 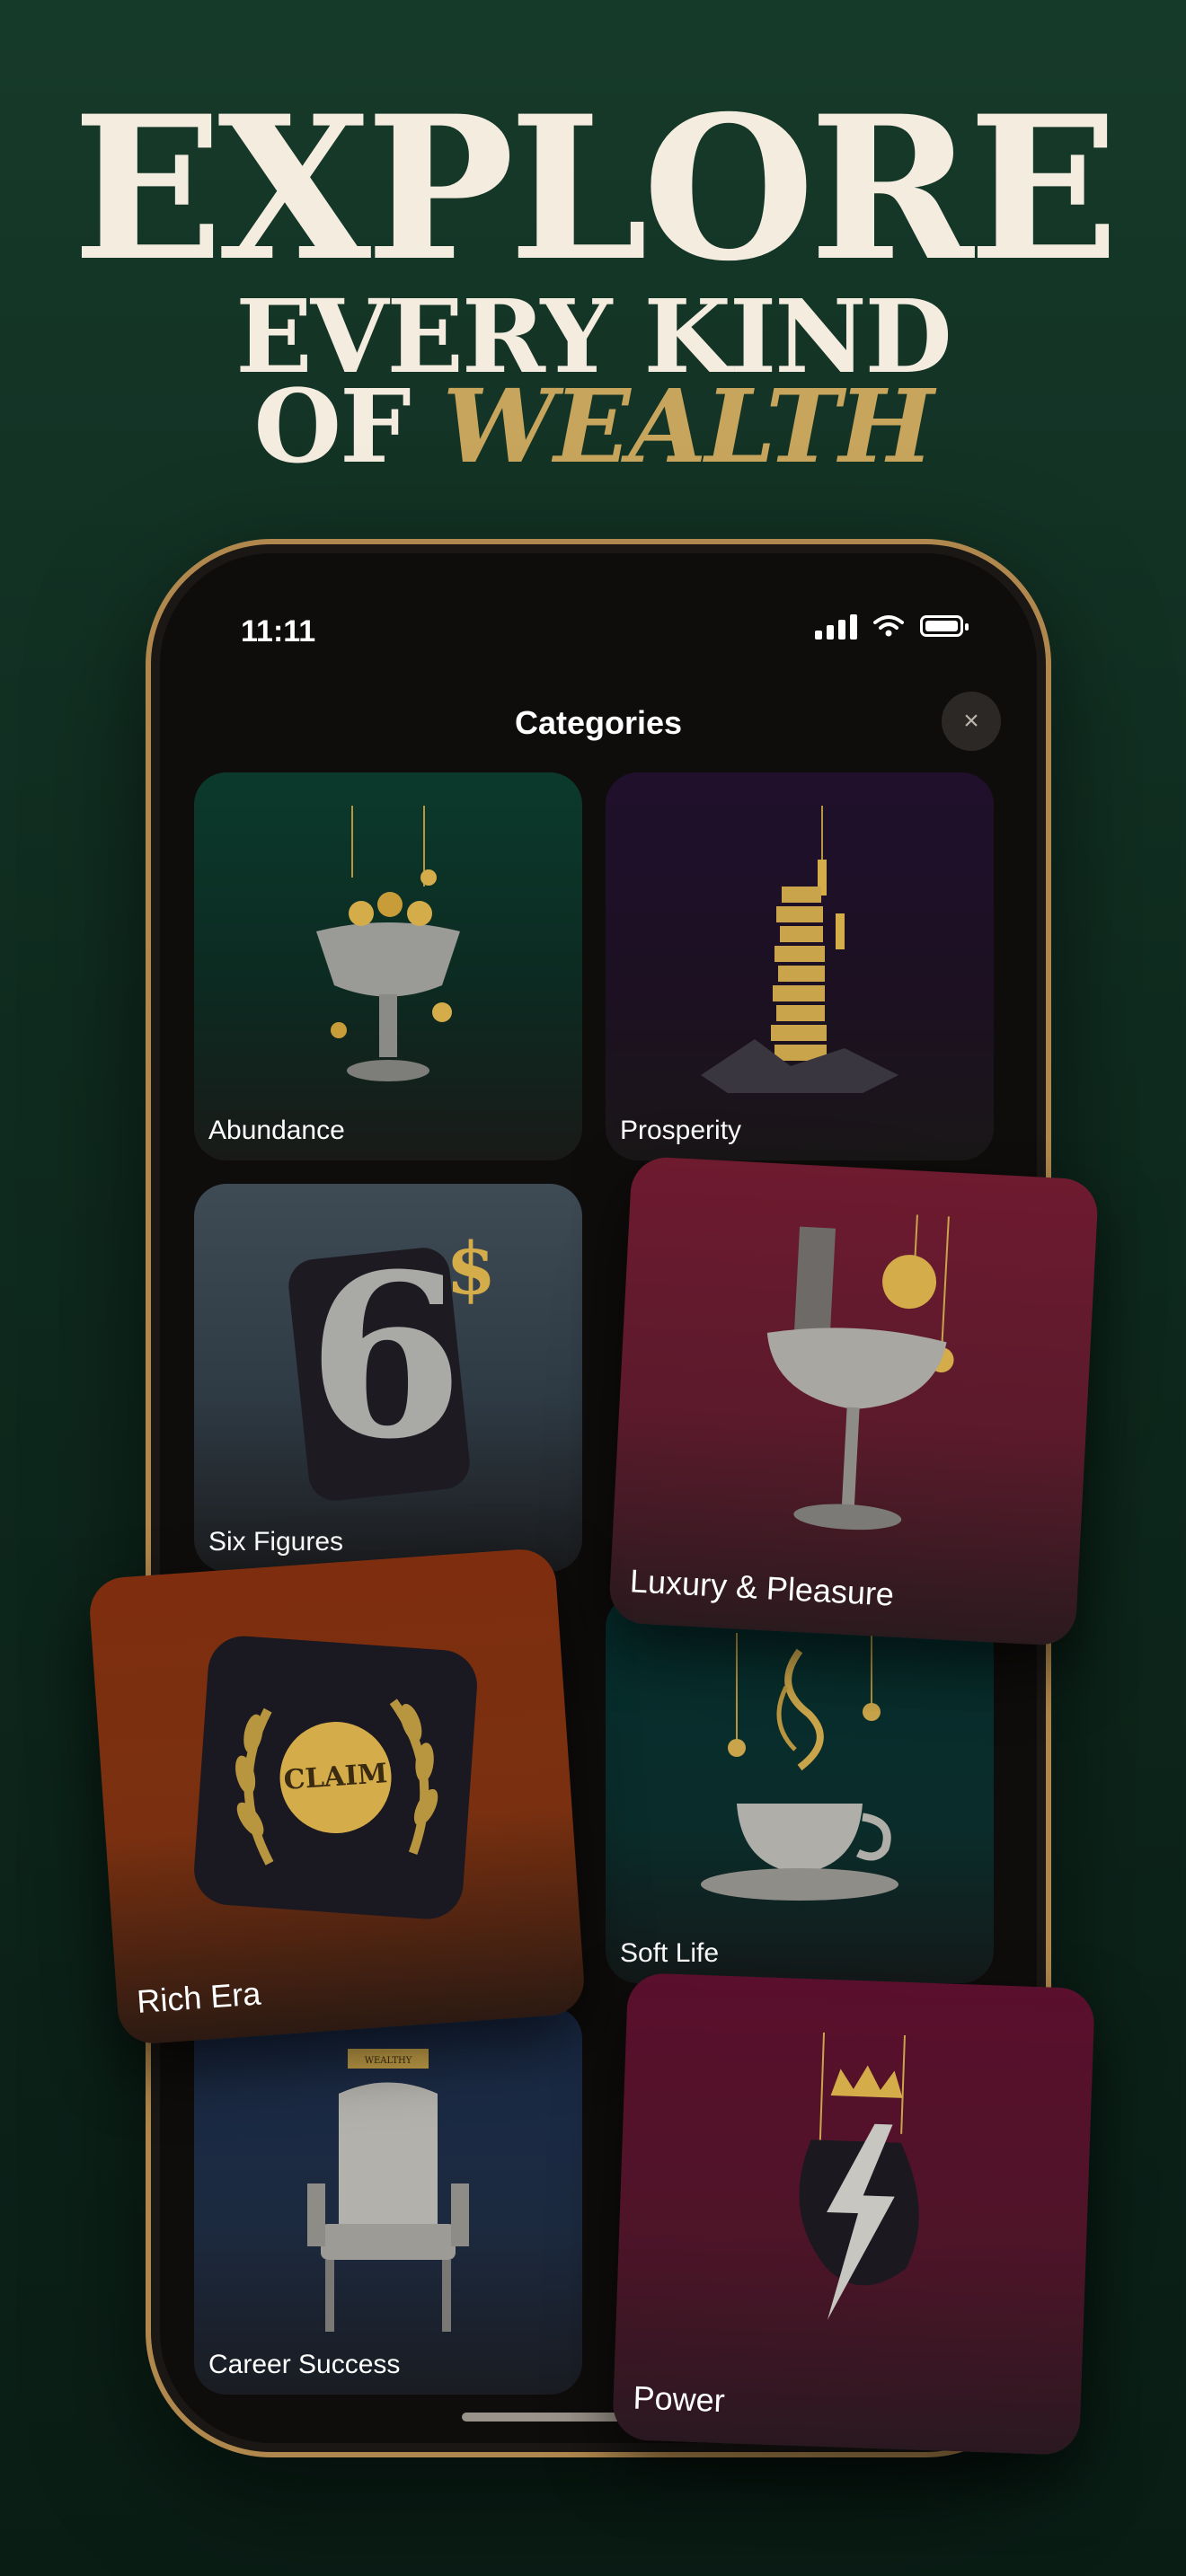 I want to click on battery-icon, so click(x=944, y=626).